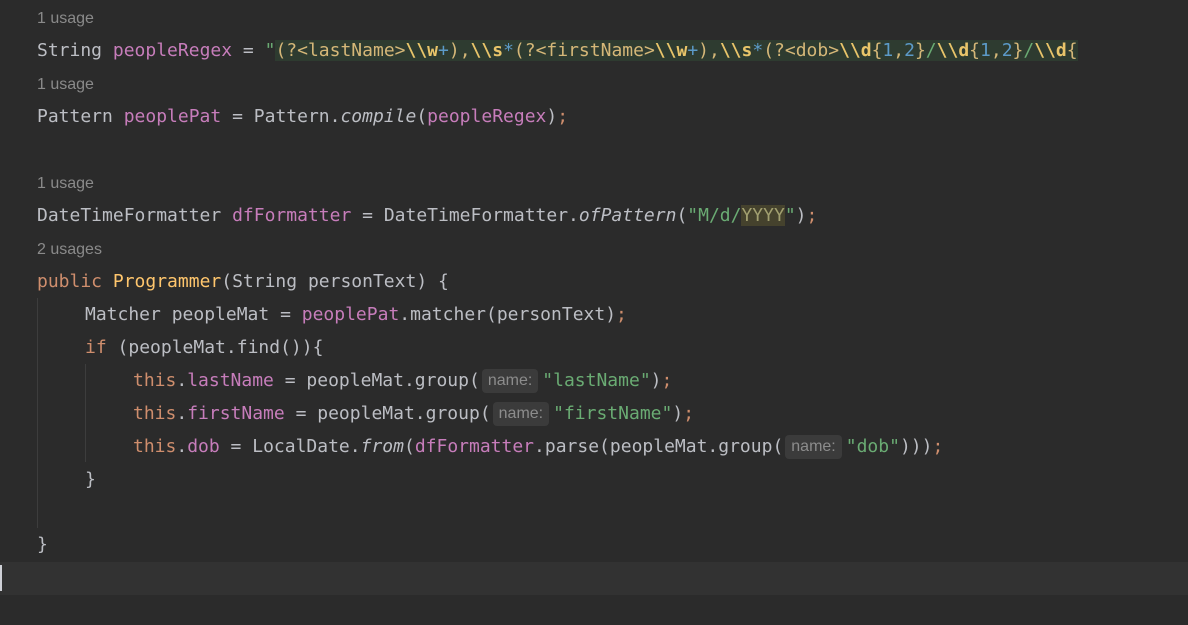  Describe the element at coordinates (290, 446) in the screenshot. I see `code-text: = LocalDate.` at that location.